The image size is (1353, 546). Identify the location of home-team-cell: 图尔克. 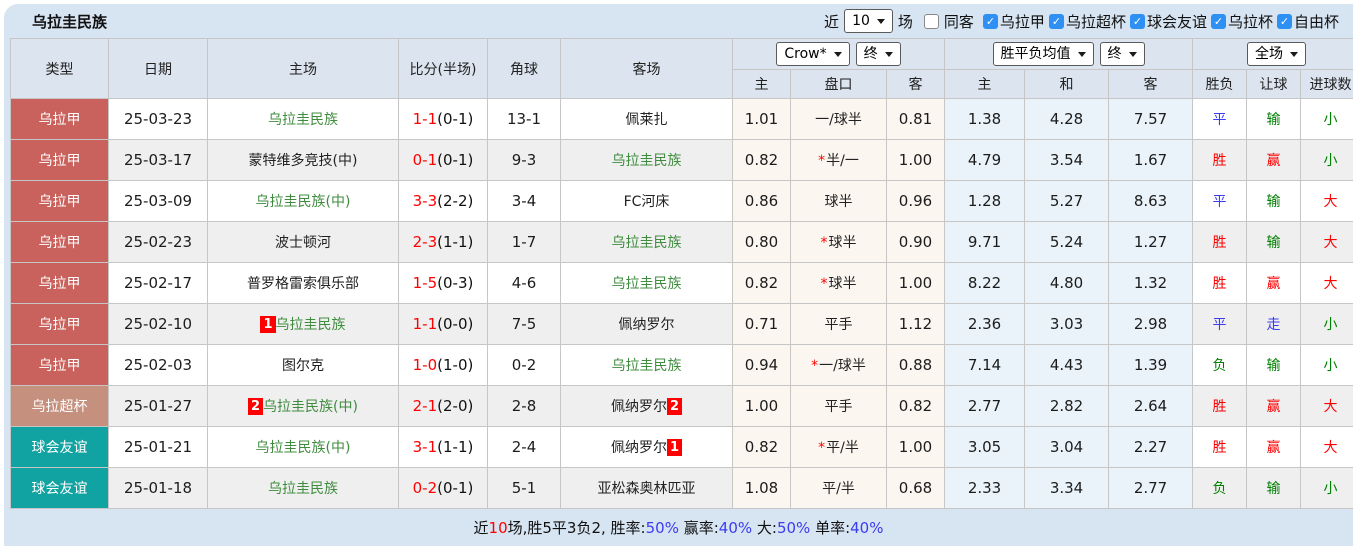
(303, 365).